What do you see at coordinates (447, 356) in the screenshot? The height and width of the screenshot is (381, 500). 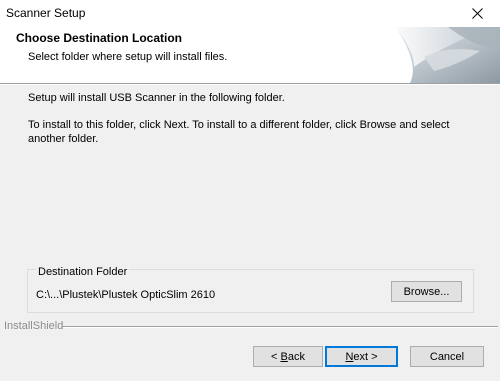 I see `cancel-button: Cancel` at bounding box center [447, 356].